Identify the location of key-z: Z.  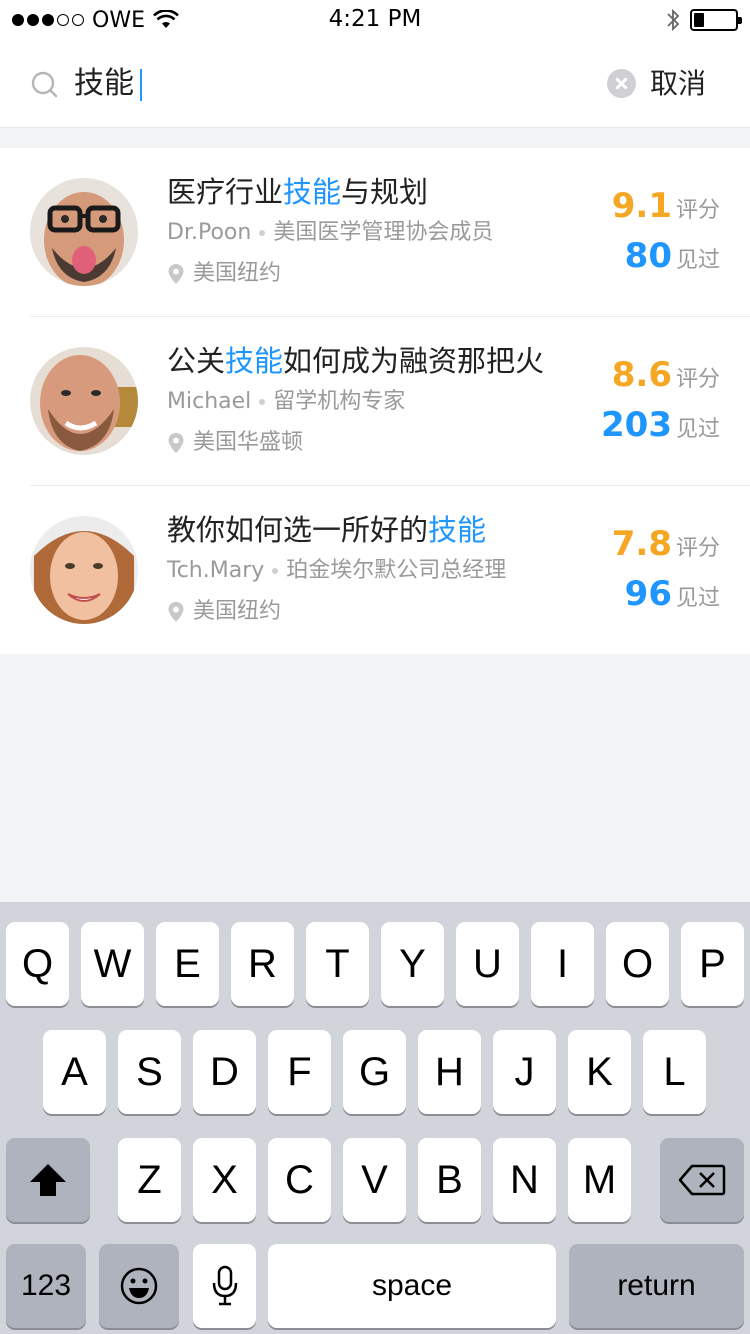
(149, 1180).